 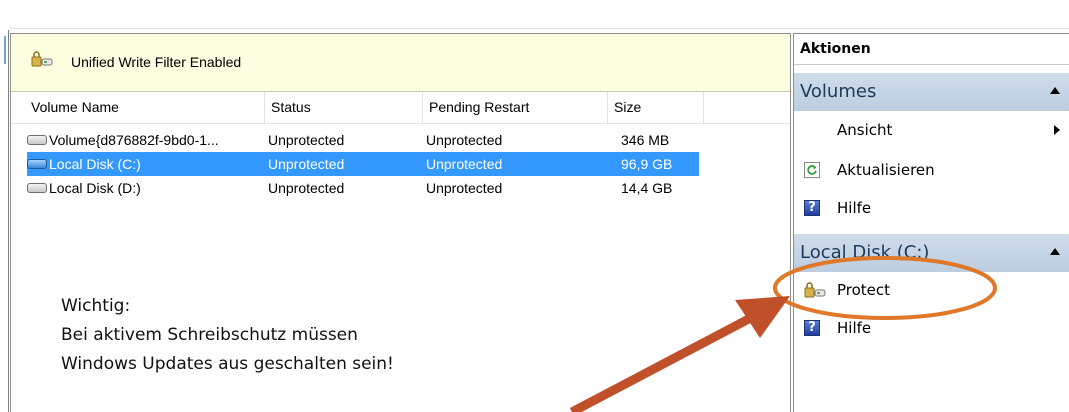 I want to click on row-size: 346 MB, so click(x=645, y=140).